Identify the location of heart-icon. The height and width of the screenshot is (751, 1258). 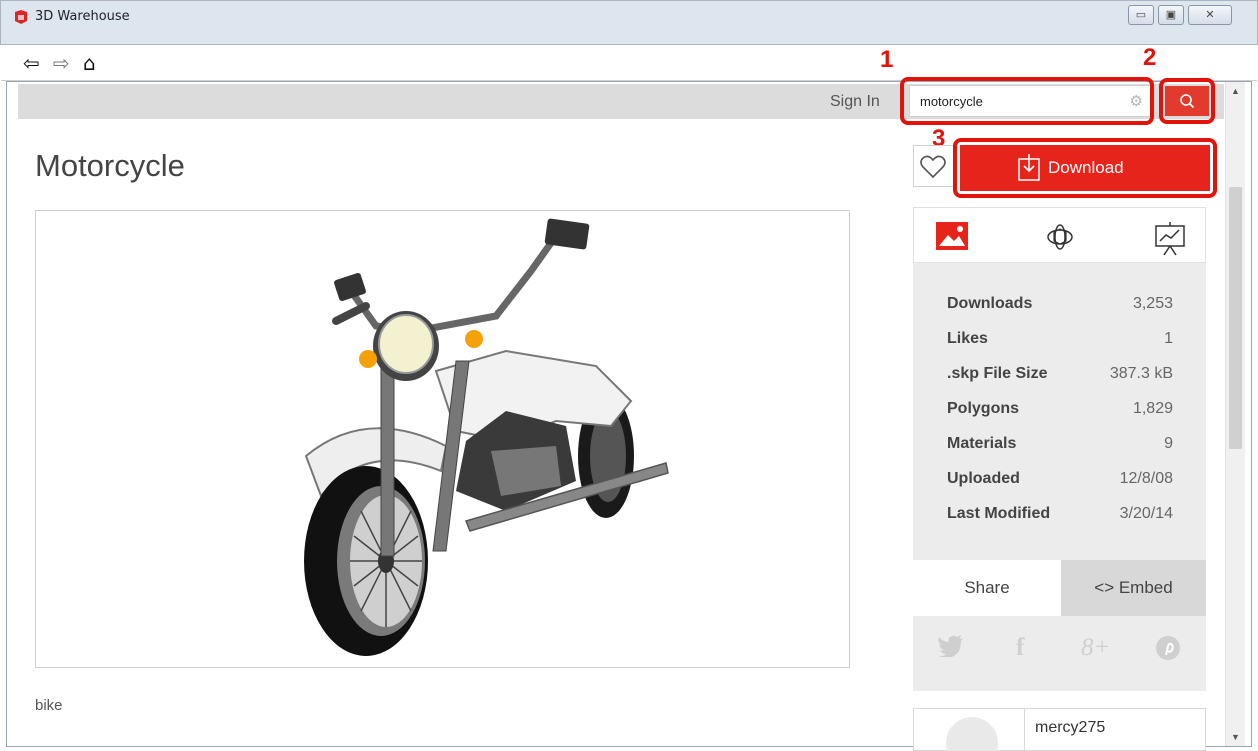
(933, 167).